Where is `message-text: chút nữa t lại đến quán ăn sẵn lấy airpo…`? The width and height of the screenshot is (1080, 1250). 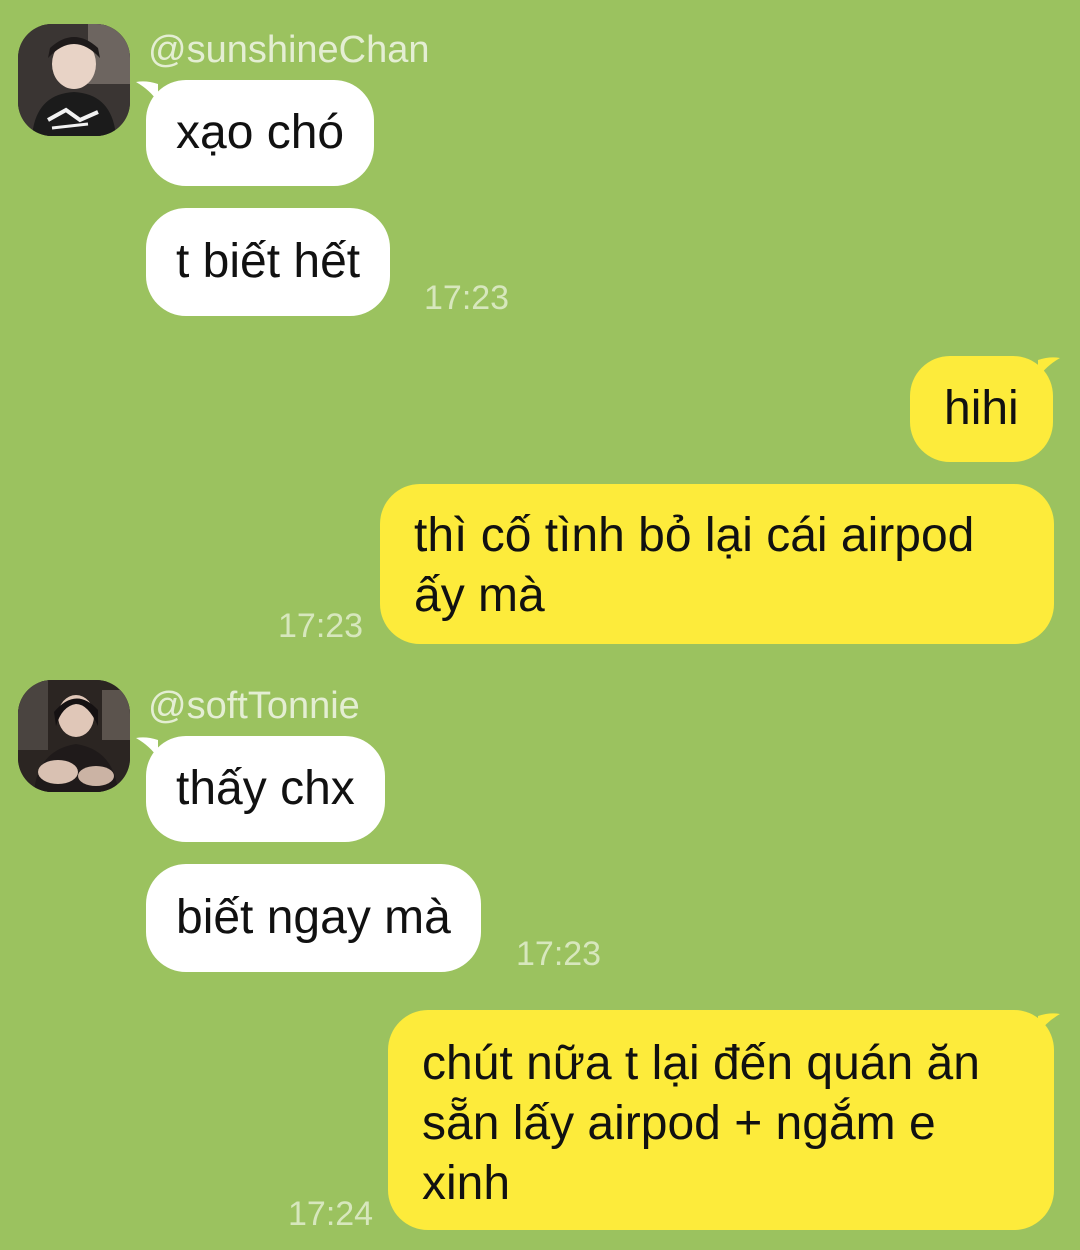 message-text: chút nữa t lại đến quán ăn sẵn lấy airpo… is located at coordinates (721, 1124).